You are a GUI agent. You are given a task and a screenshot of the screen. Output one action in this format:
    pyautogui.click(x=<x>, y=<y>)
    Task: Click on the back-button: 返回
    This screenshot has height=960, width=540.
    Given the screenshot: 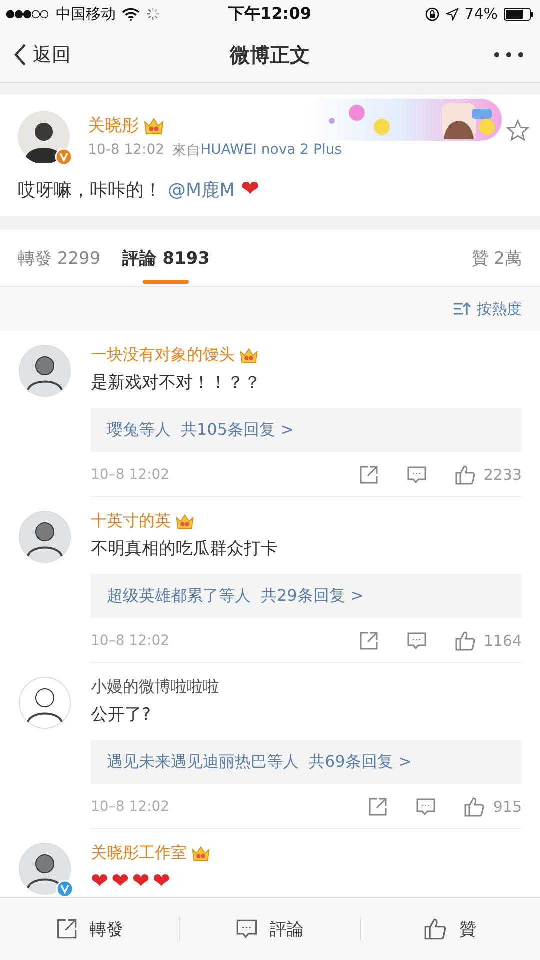 What is the action you would take?
    pyautogui.click(x=42, y=55)
    